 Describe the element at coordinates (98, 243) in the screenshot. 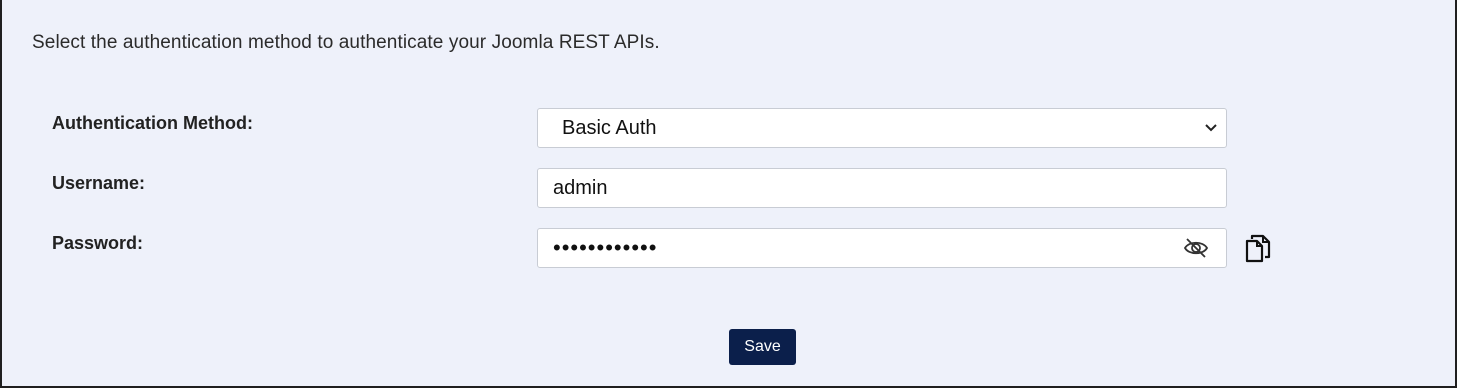

I see `password-label: Password:` at that location.